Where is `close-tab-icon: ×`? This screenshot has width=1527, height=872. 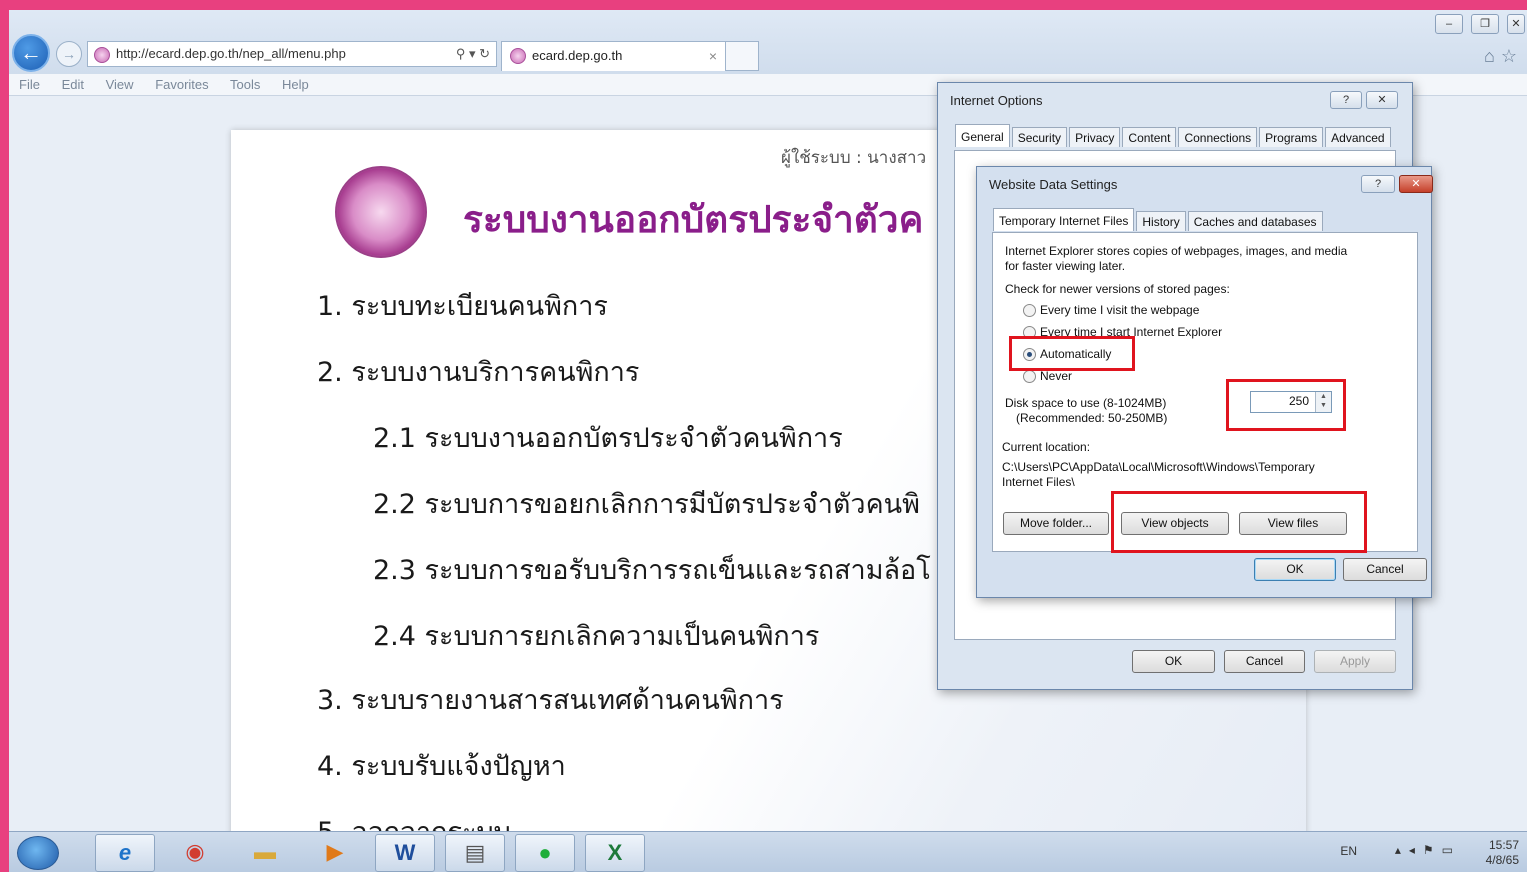
close-tab-icon: × is located at coordinates (713, 56).